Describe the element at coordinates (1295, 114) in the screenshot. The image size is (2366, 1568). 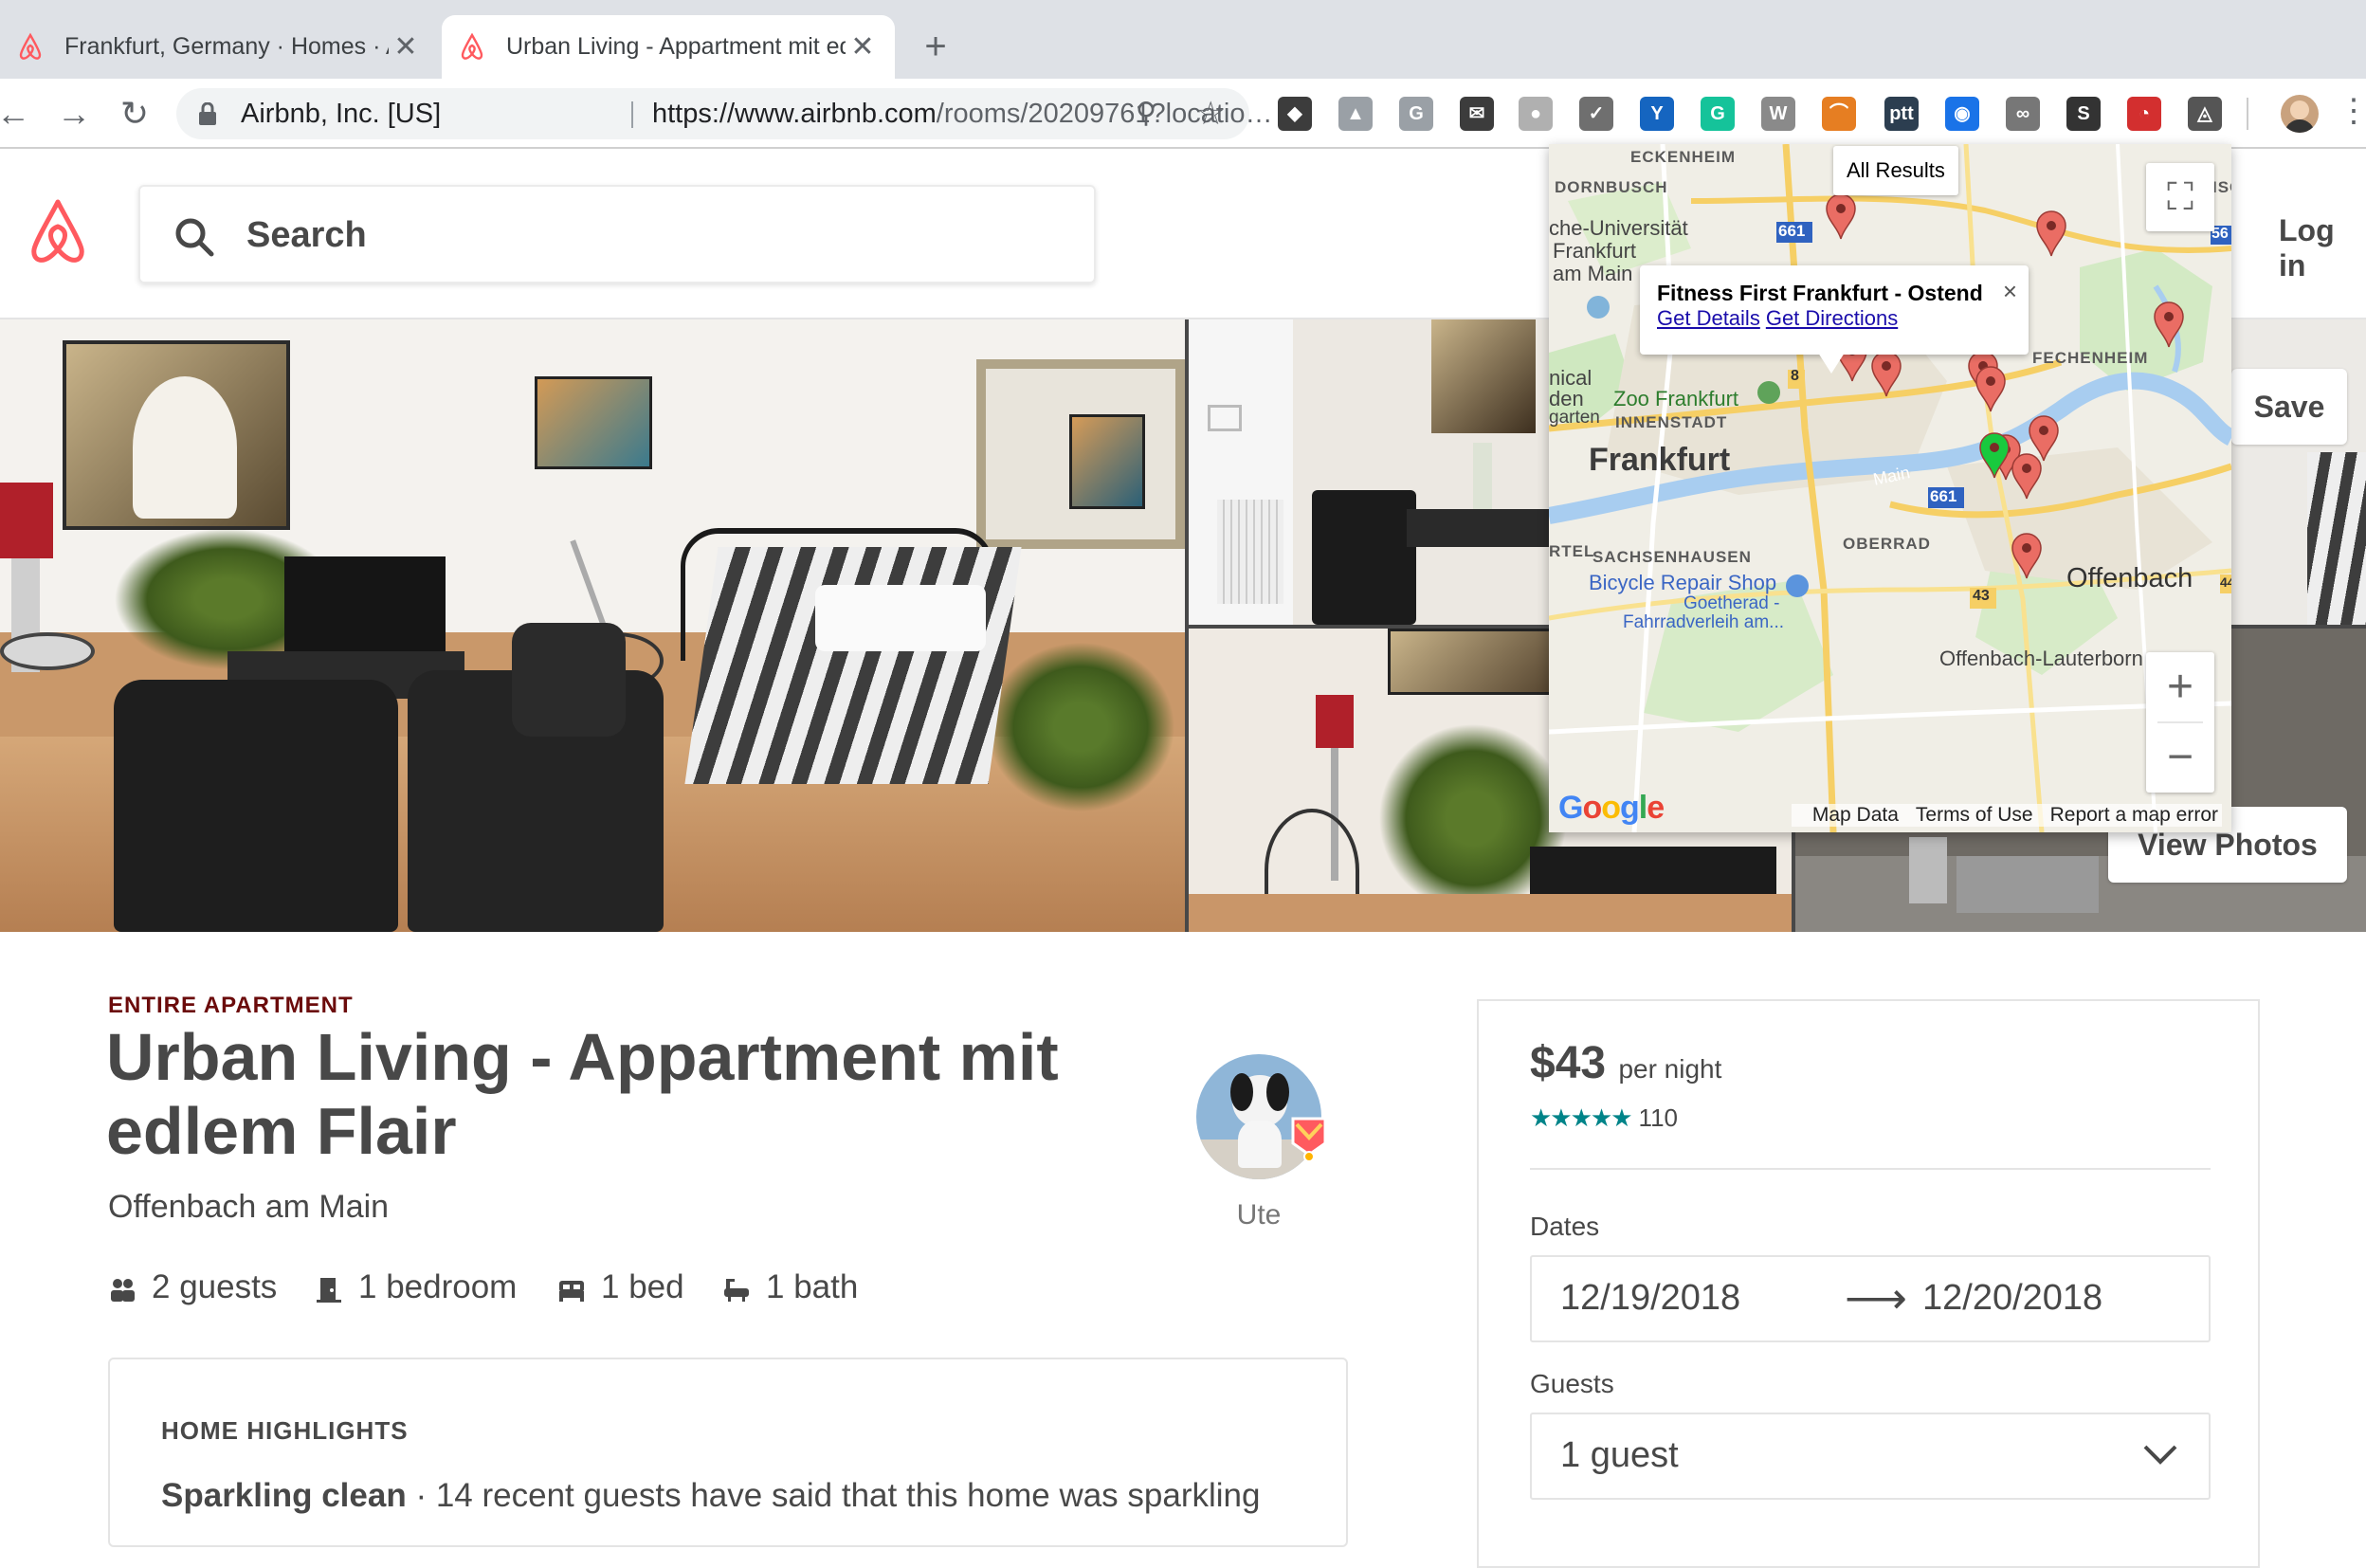
I see `pocket-icon: ◆` at that location.